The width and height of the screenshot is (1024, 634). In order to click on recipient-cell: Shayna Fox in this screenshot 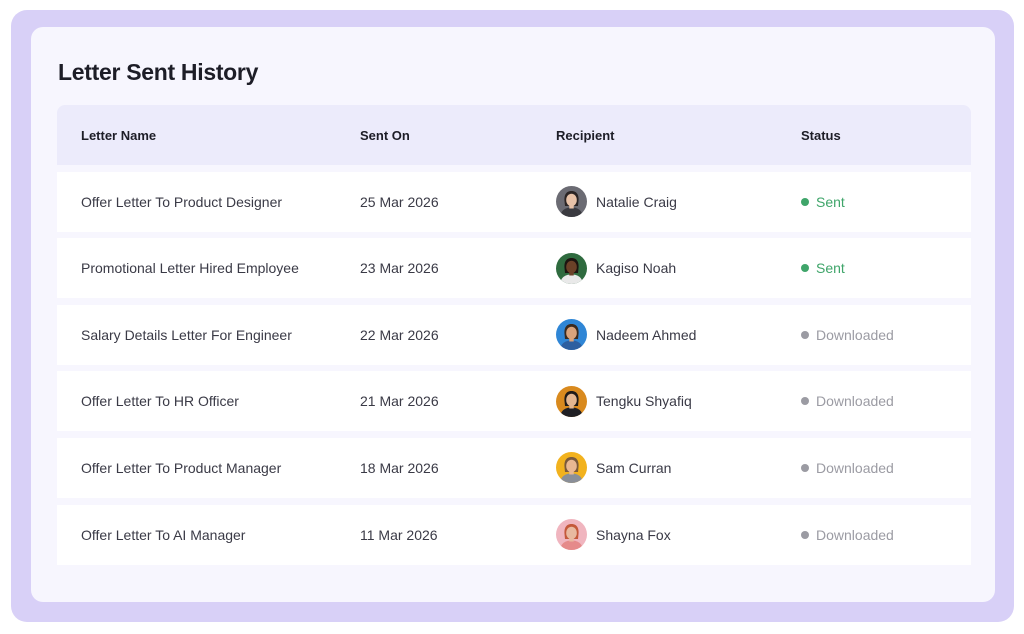, I will do `click(678, 535)`.